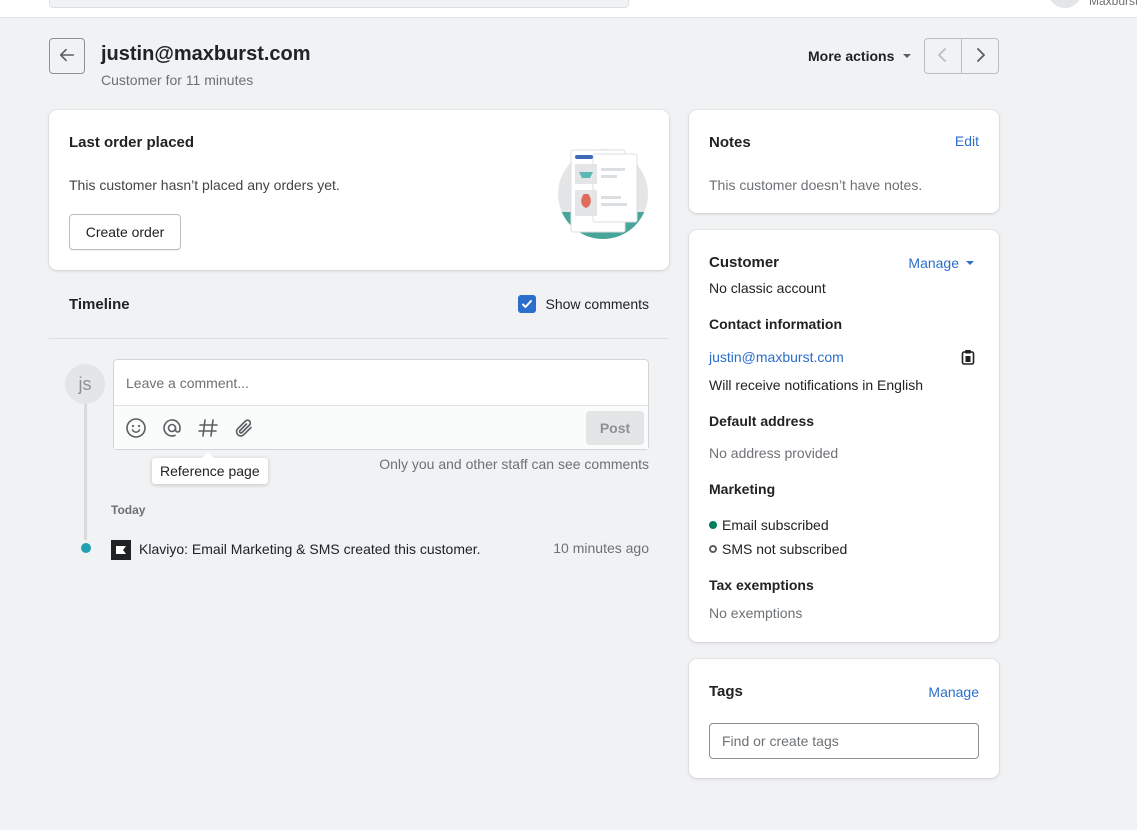 This screenshot has height=830, width=1137. I want to click on email-marketing-label: Email subscribed, so click(775, 525).